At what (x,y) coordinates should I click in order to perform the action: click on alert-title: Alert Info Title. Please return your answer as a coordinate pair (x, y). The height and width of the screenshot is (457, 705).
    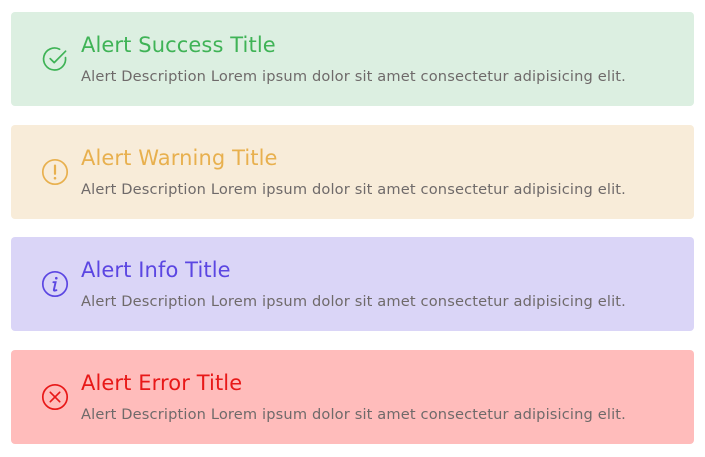
    Looking at the image, I should click on (156, 270).